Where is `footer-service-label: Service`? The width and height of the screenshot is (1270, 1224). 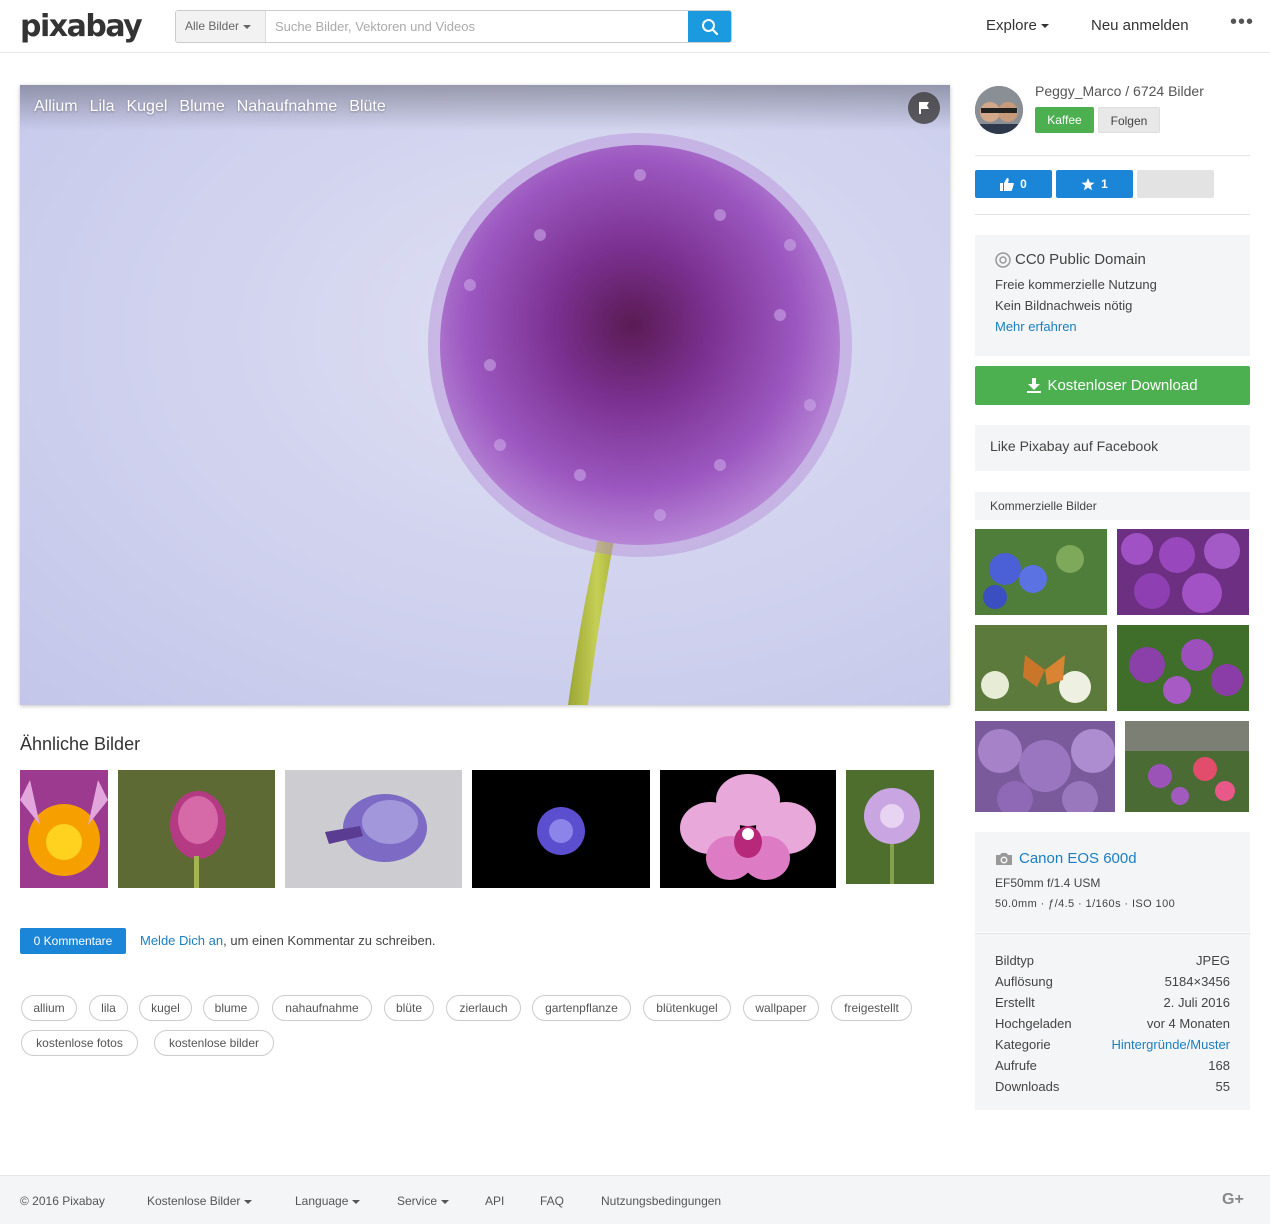
footer-service-label: Service is located at coordinates (417, 1201).